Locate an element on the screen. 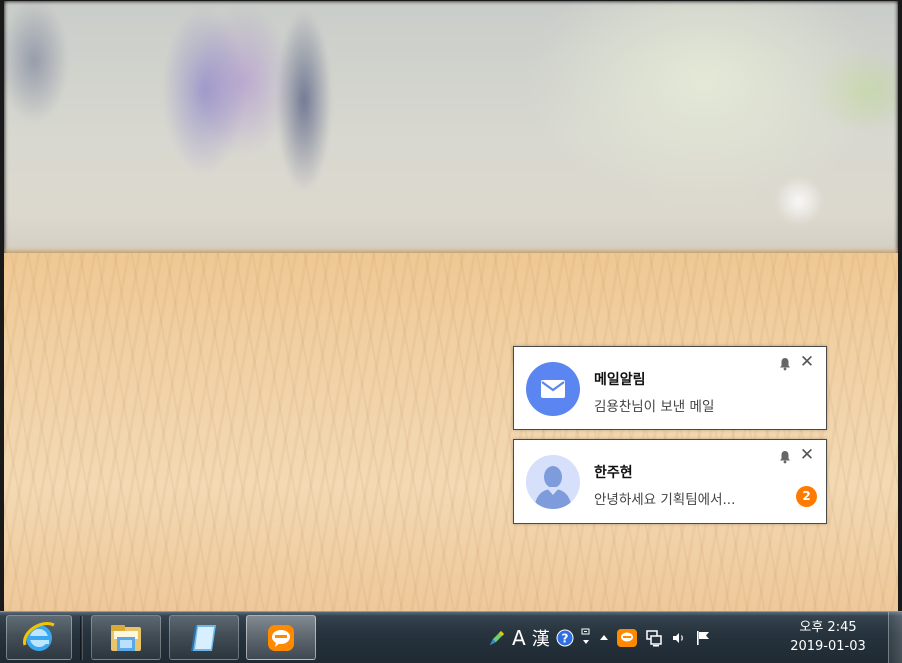 The image size is (902, 663). show-hidden-icons is located at coordinates (604, 638).